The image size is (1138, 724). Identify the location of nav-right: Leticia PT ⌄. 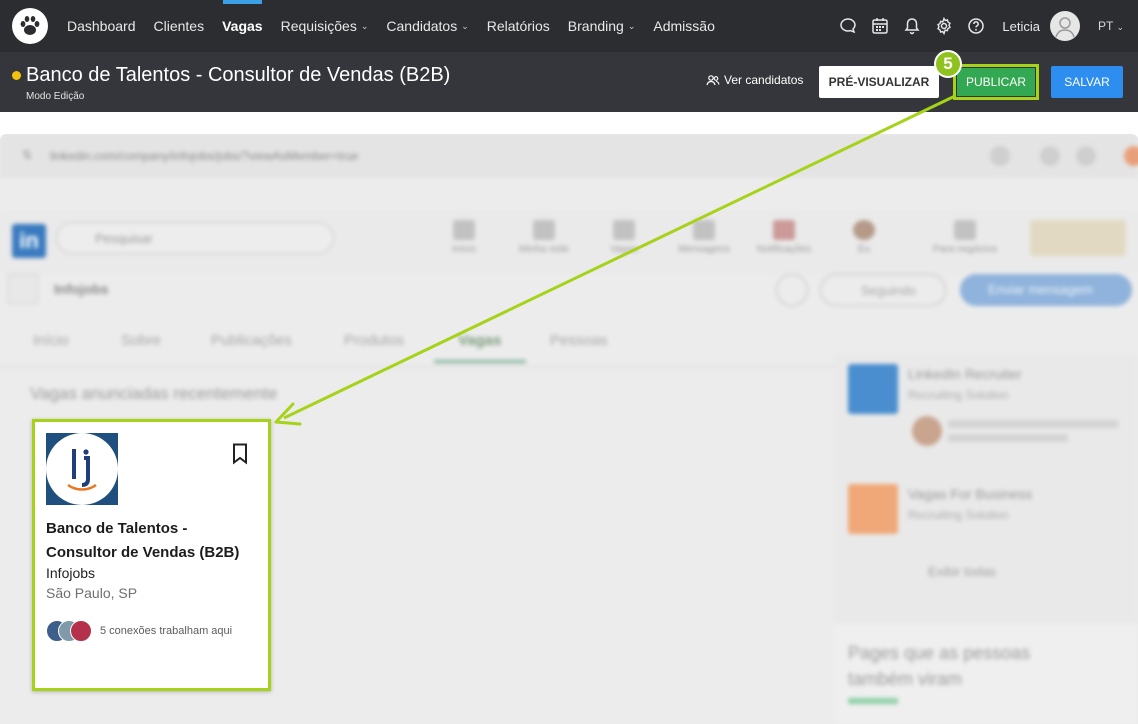
(985, 26).